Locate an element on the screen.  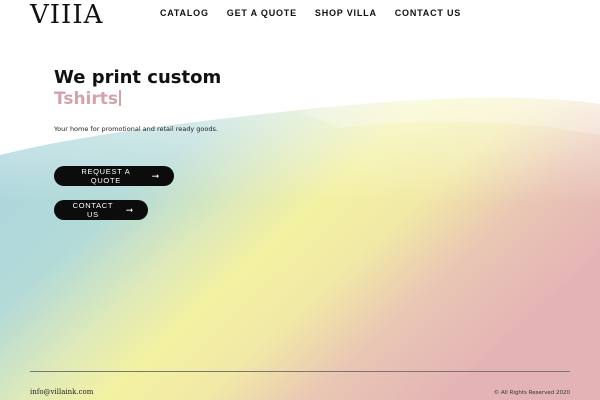
contact-us-label: CONTACT US is located at coordinates (93, 210).